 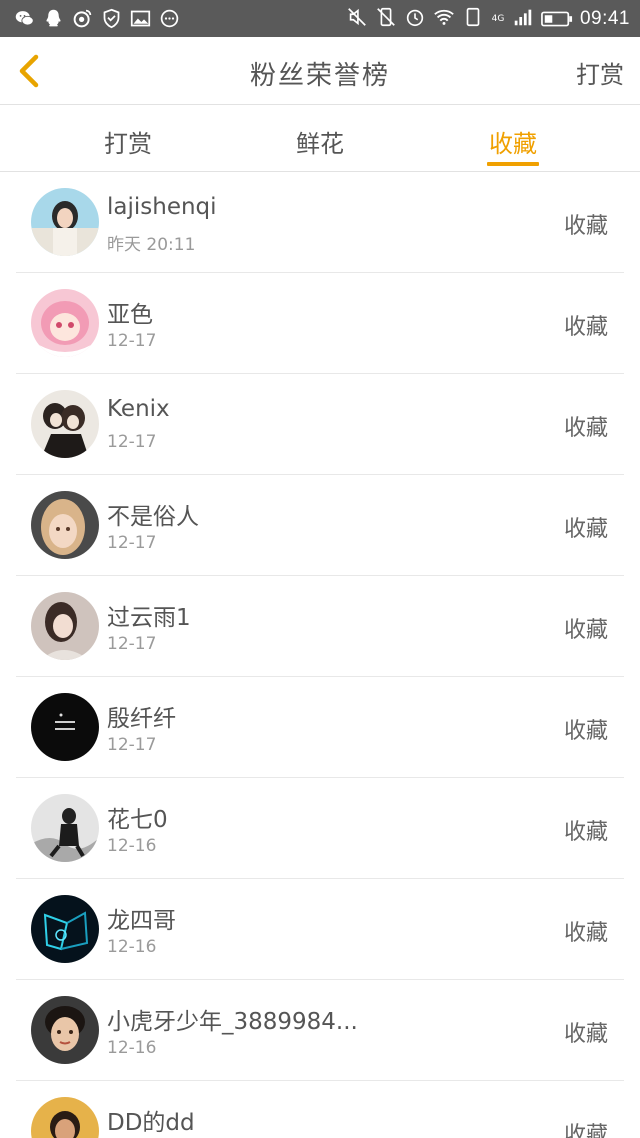 I want to click on alarm-icon, so click(x=415, y=19).